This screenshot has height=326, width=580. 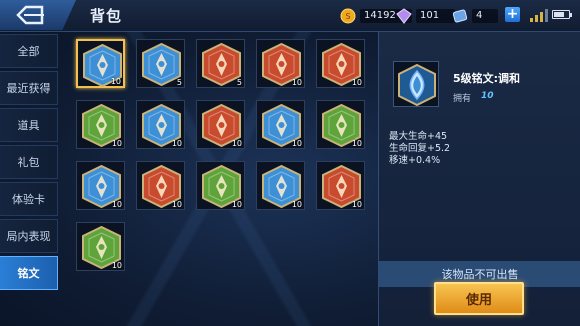 What do you see at coordinates (462, 99) in the screenshot?
I see `owned-label: 拥有` at bounding box center [462, 99].